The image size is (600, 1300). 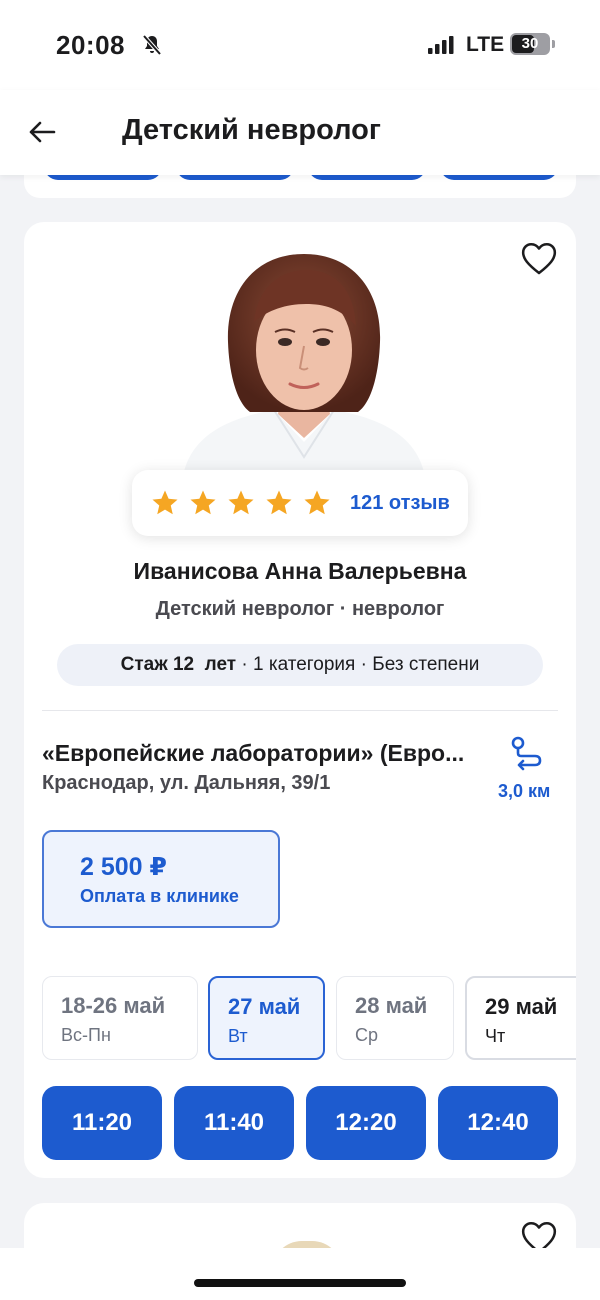 I want to click on status-time: 20:08, so click(x=90, y=45).